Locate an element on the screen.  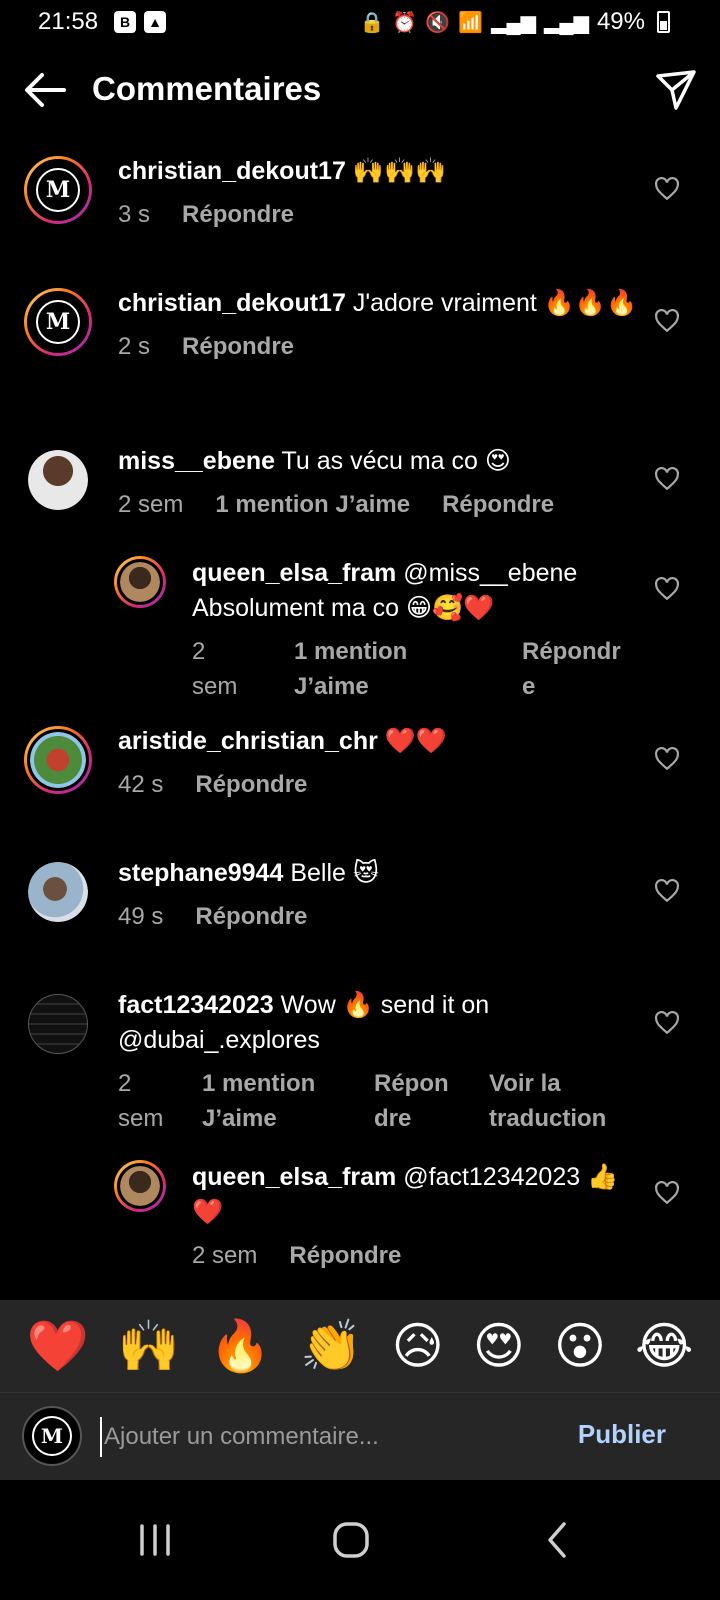
comment-text: 🙌🙌🙌 is located at coordinates (399, 171).